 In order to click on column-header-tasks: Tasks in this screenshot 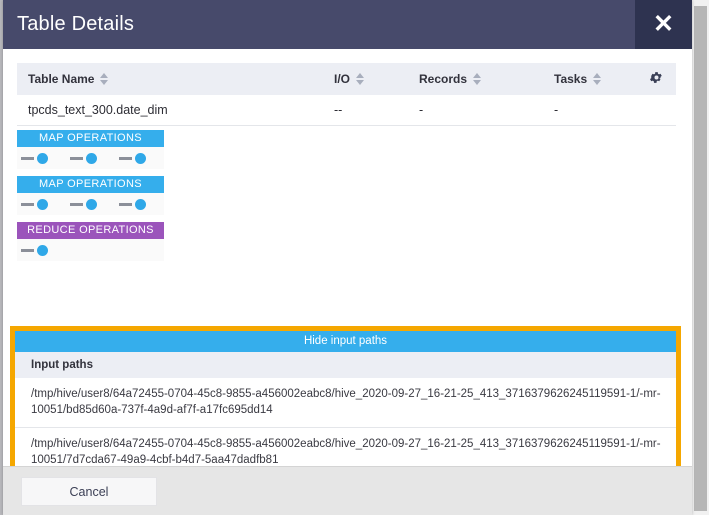, I will do `click(587, 79)`.